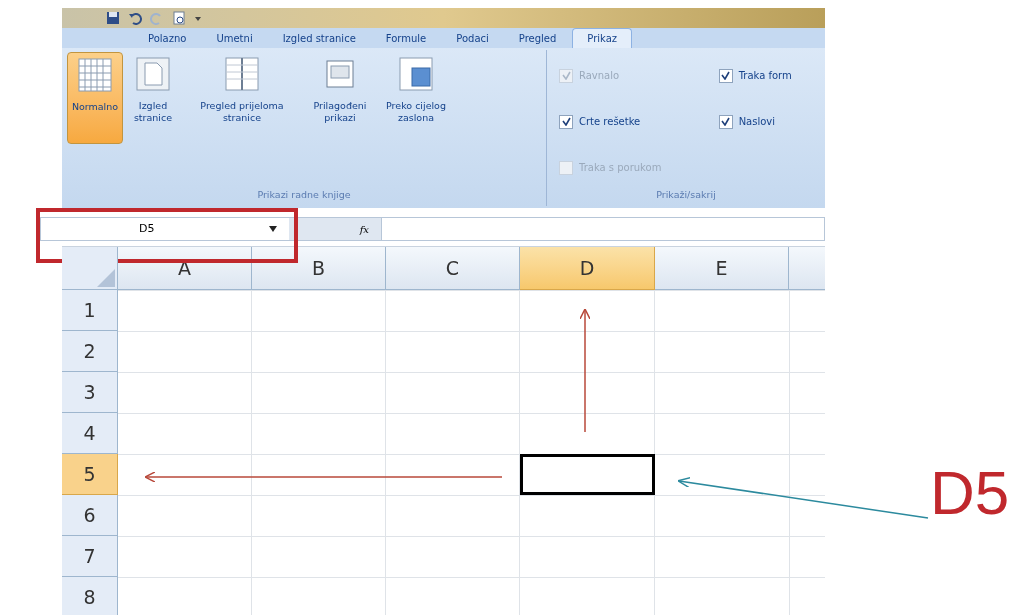 This screenshot has width=1032, height=615. Describe the element at coordinates (602, 38) in the screenshot. I see `ribbon-tab: Prikaz` at that location.